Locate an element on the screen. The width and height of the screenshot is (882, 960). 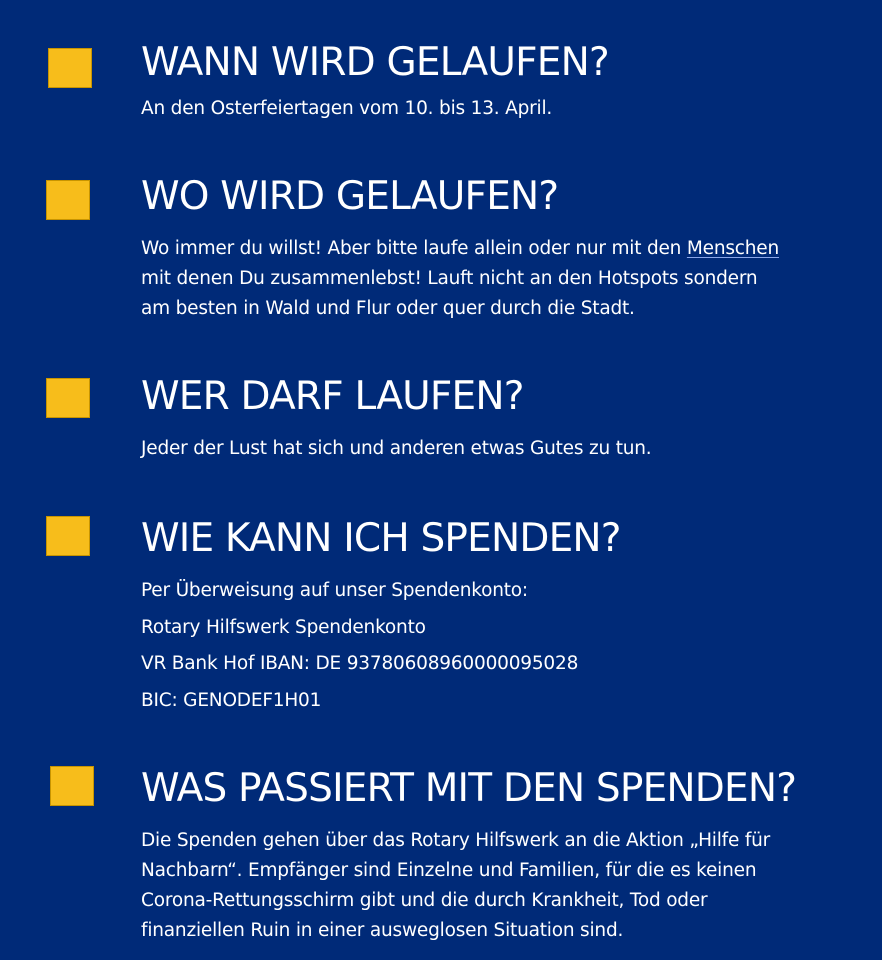
text-line: BIC: GENODEF1H01 is located at coordinates (231, 700).